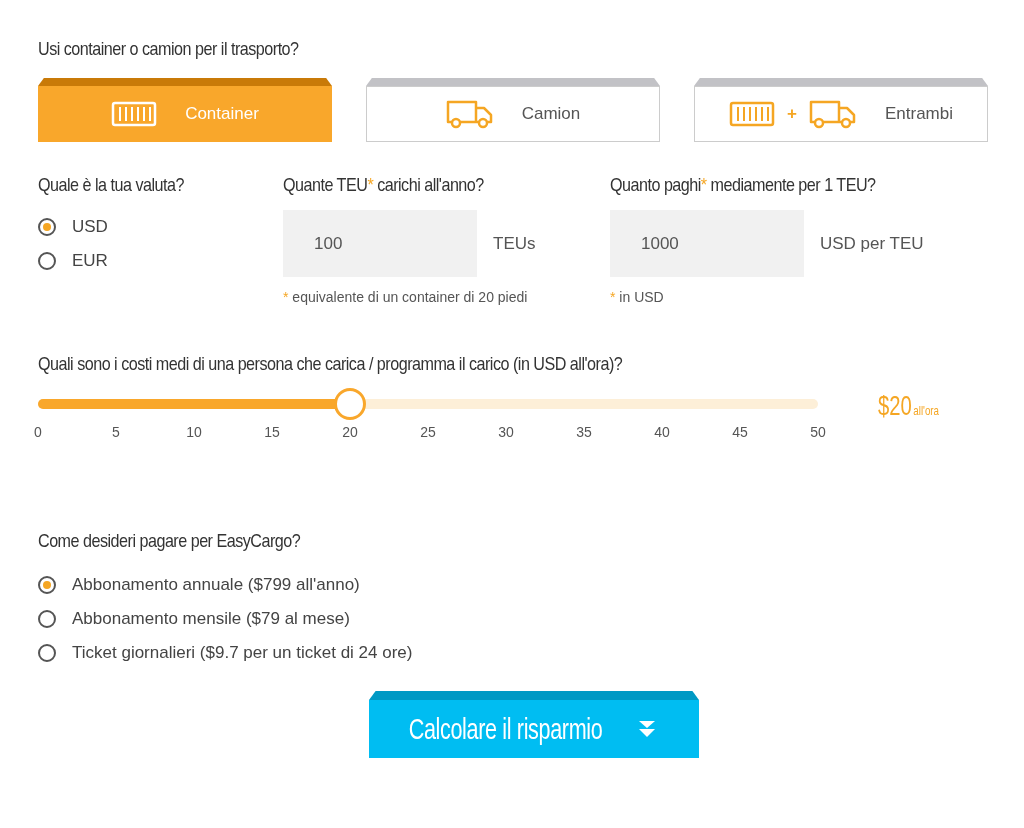  What do you see at coordinates (707, 243) in the screenshot?
I see `input-field: 1000` at bounding box center [707, 243].